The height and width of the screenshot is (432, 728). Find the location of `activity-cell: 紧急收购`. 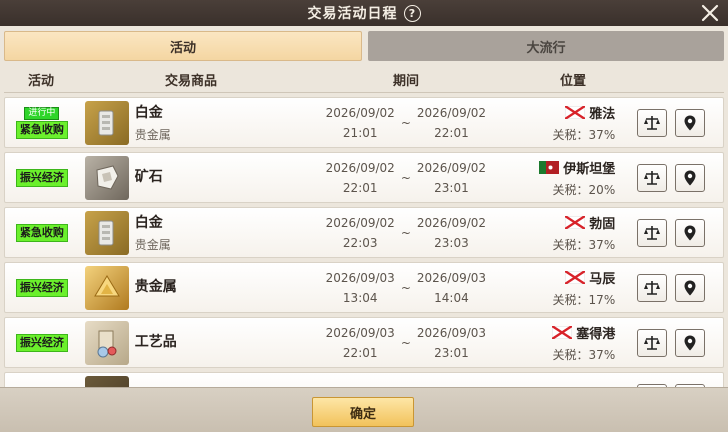

activity-cell: 紧急收购 is located at coordinates (42, 232).